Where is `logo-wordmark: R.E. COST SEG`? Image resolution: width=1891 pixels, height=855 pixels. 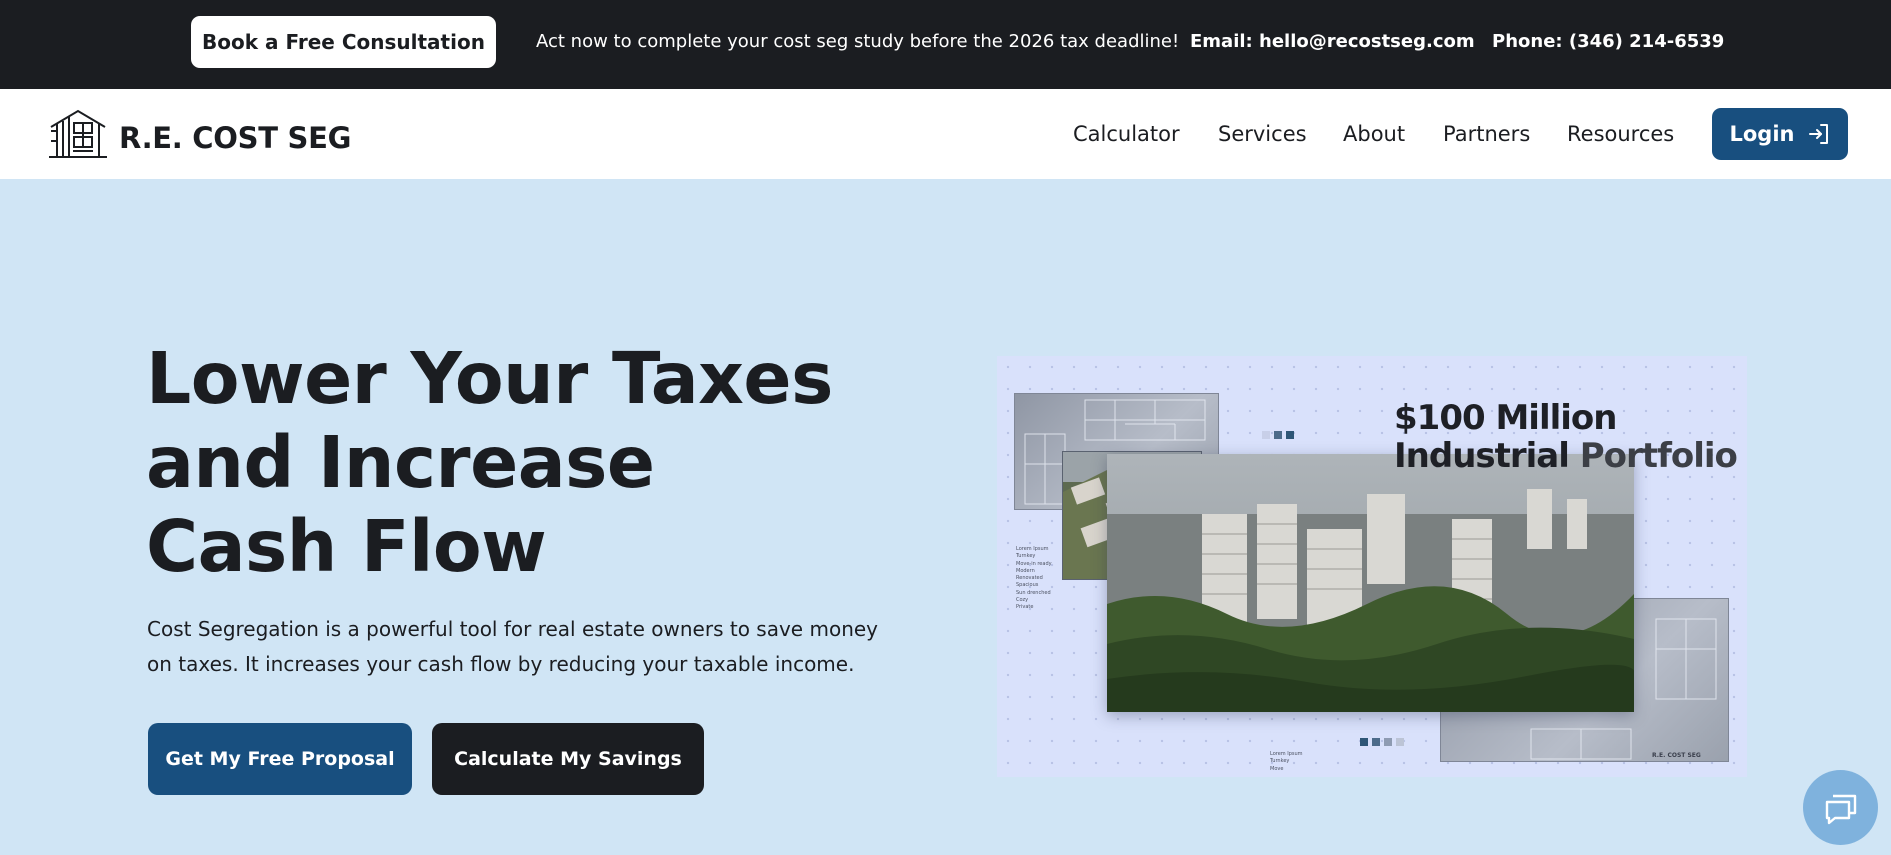 logo-wordmark: R.E. COST SEG is located at coordinates (235, 138).